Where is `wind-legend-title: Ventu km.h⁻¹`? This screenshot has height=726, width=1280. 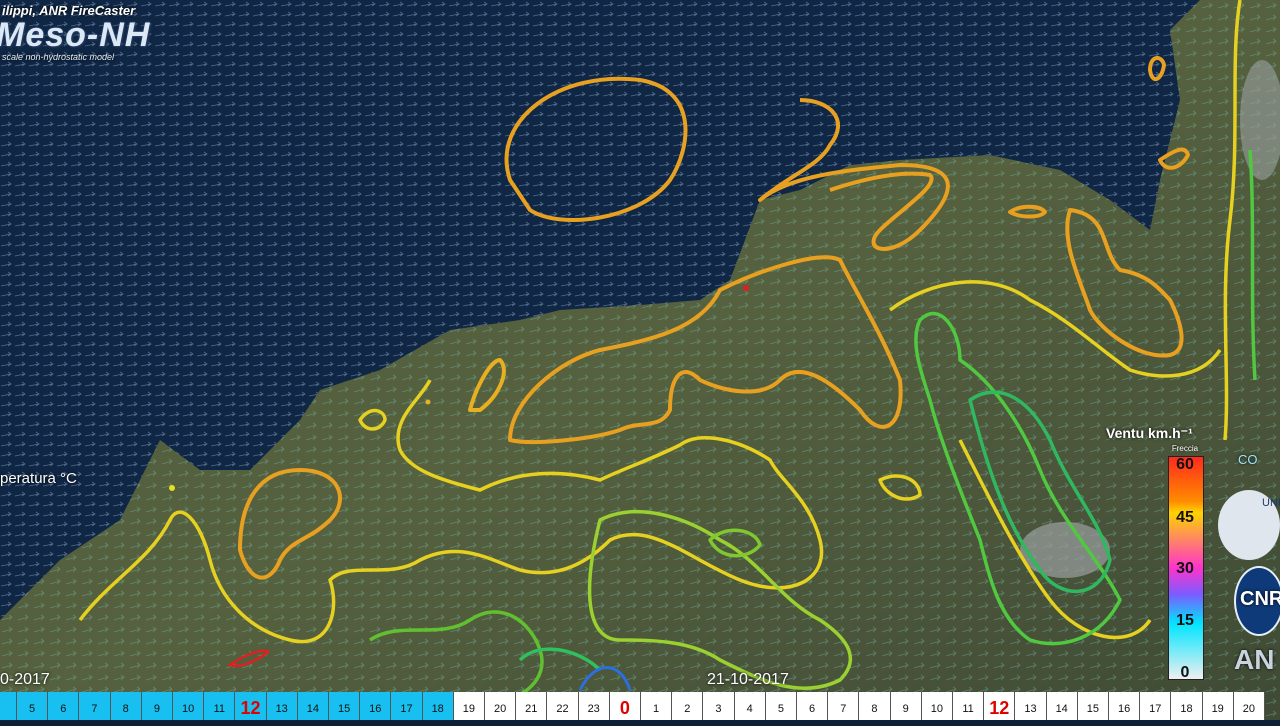
wind-legend-title: Ventu km.h⁻¹ is located at coordinates (1149, 433).